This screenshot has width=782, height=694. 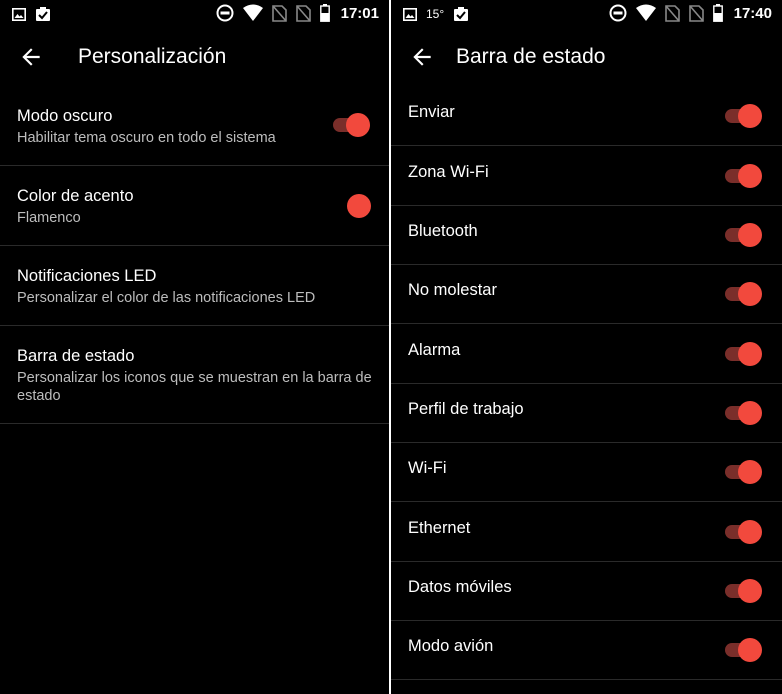 I want to click on setting-subtitle: Flamenco, so click(x=49, y=218).